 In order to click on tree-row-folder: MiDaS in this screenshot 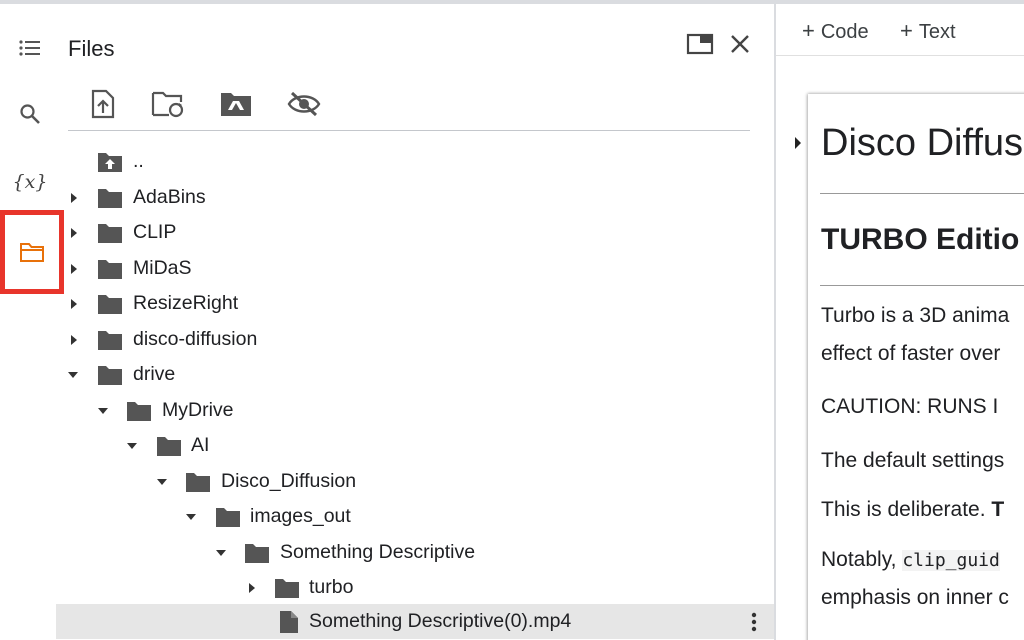, I will do `click(417, 268)`.